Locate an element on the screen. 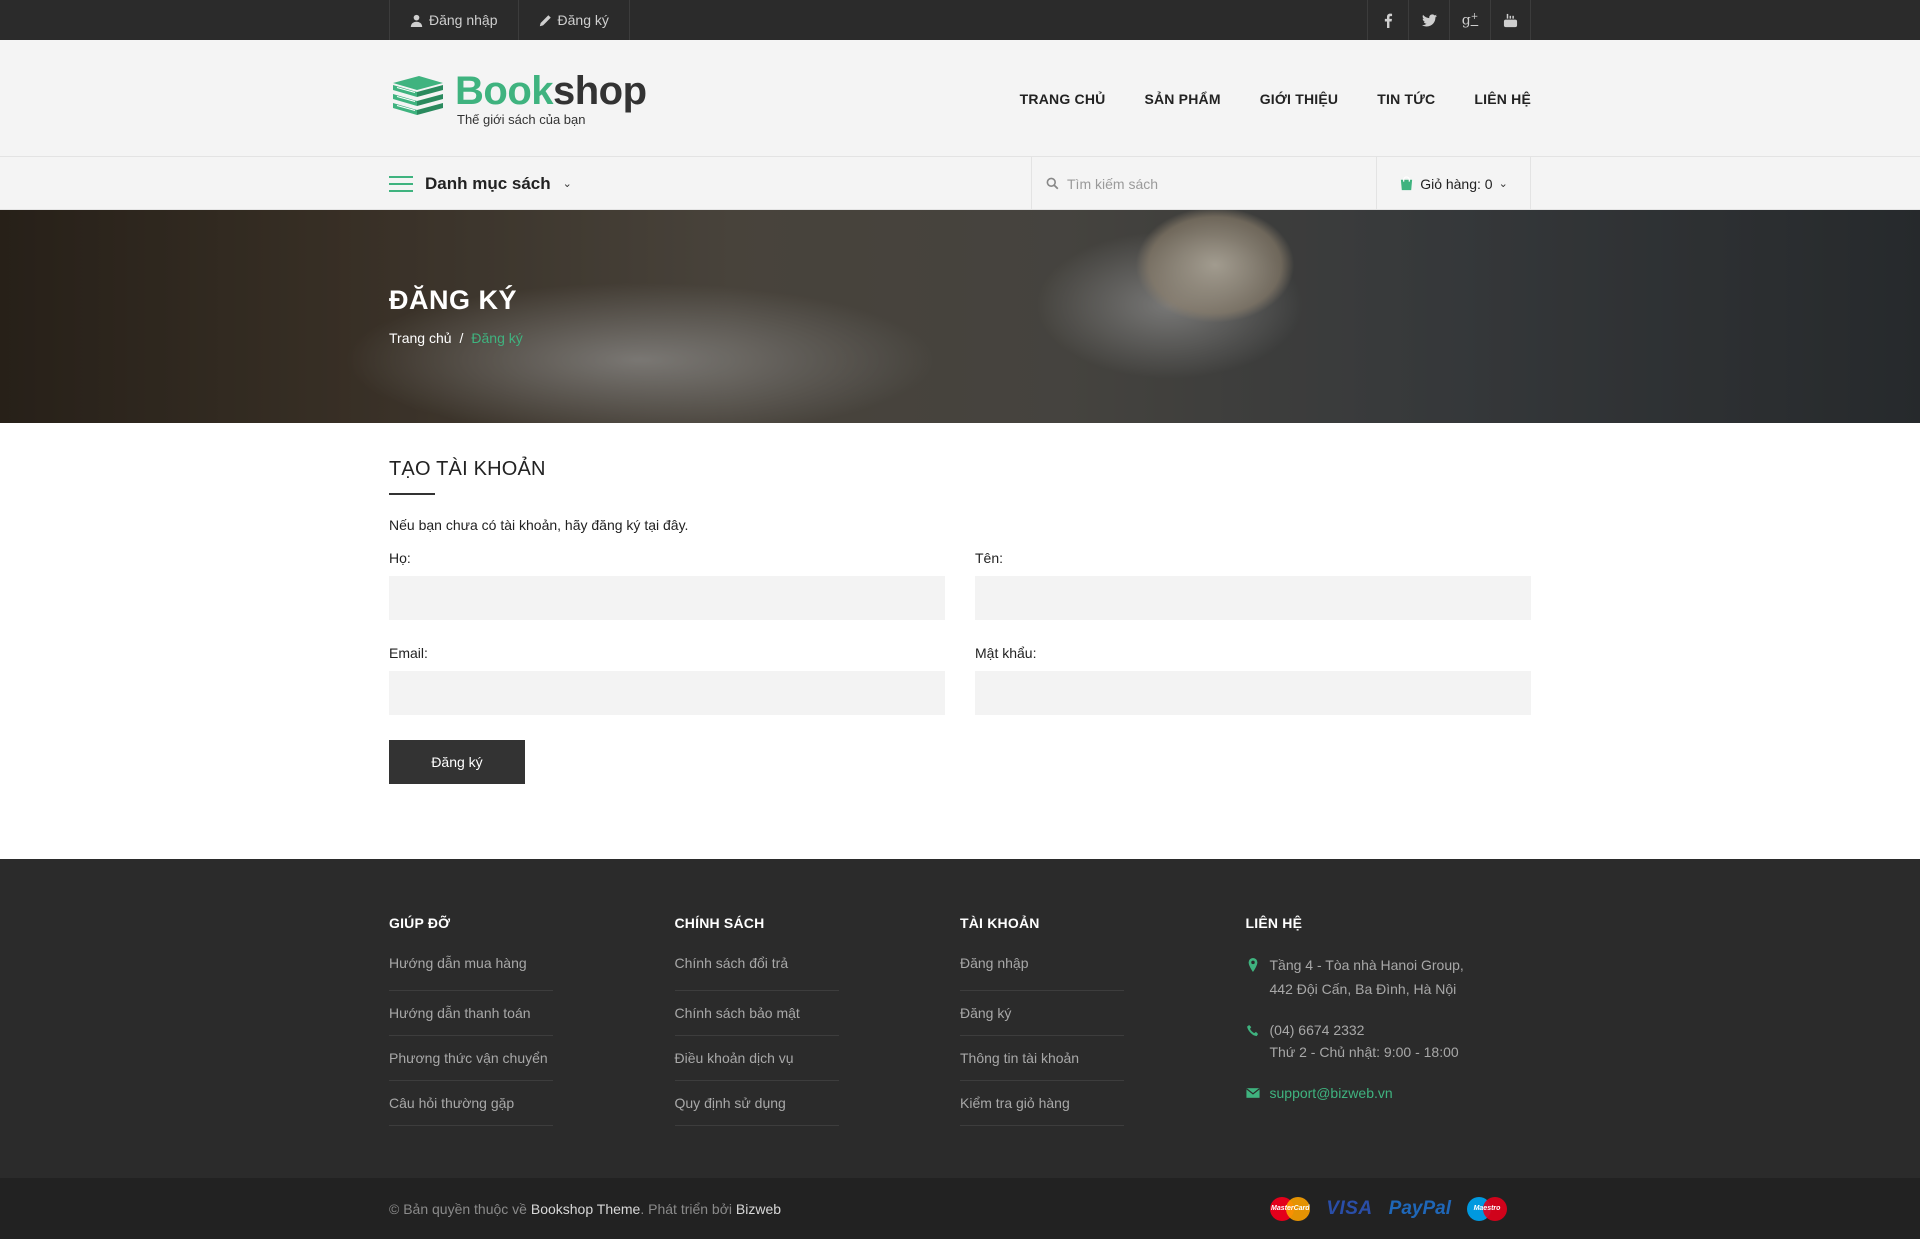 Image resolution: width=1920 pixels, height=1239 pixels. site-logo: Bookshop Thế giới sách của bạn is located at coordinates (518, 98).